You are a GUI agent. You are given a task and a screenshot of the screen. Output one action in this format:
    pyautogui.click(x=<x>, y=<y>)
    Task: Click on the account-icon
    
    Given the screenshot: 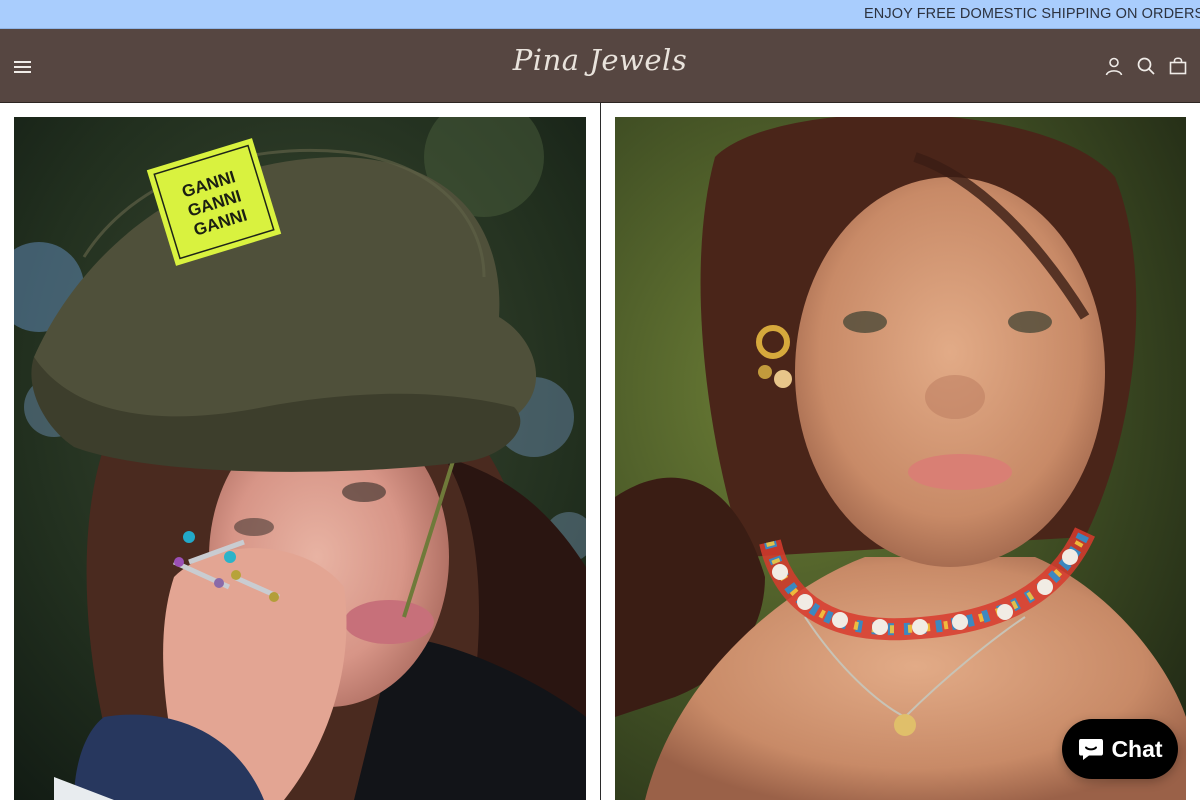 What is the action you would take?
    pyautogui.click(x=1114, y=66)
    